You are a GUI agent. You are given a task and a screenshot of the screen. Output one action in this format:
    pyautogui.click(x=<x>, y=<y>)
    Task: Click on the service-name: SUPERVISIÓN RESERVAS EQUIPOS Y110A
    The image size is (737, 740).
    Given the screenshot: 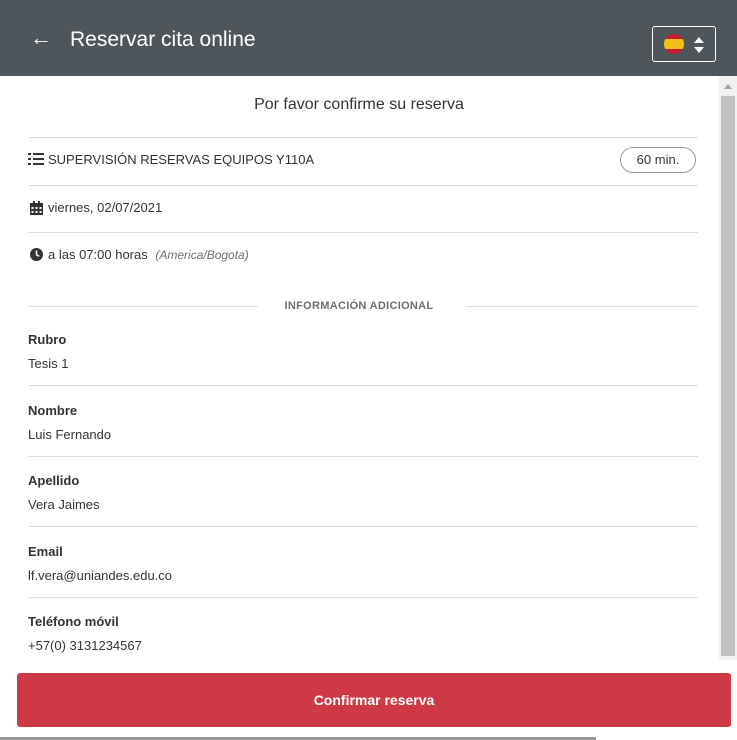 What is the action you would take?
    pyautogui.click(x=181, y=159)
    